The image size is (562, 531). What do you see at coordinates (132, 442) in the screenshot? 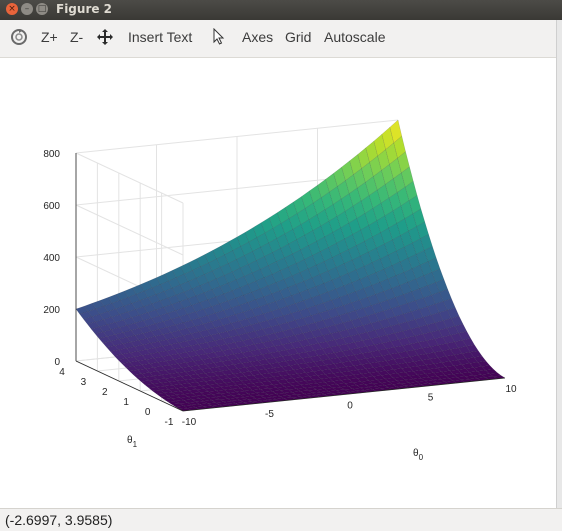
I see `y-axis-label: θ1` at bounding box center [132, 442].